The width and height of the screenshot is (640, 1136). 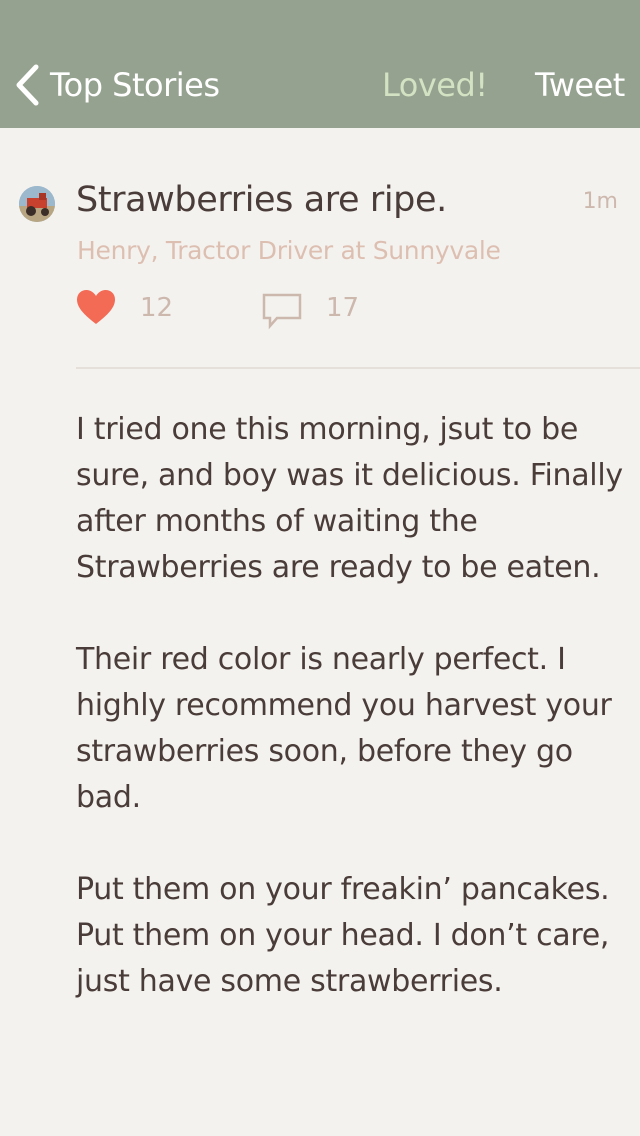 I want to click on comment-count: 17, so click(x=343, y=308).